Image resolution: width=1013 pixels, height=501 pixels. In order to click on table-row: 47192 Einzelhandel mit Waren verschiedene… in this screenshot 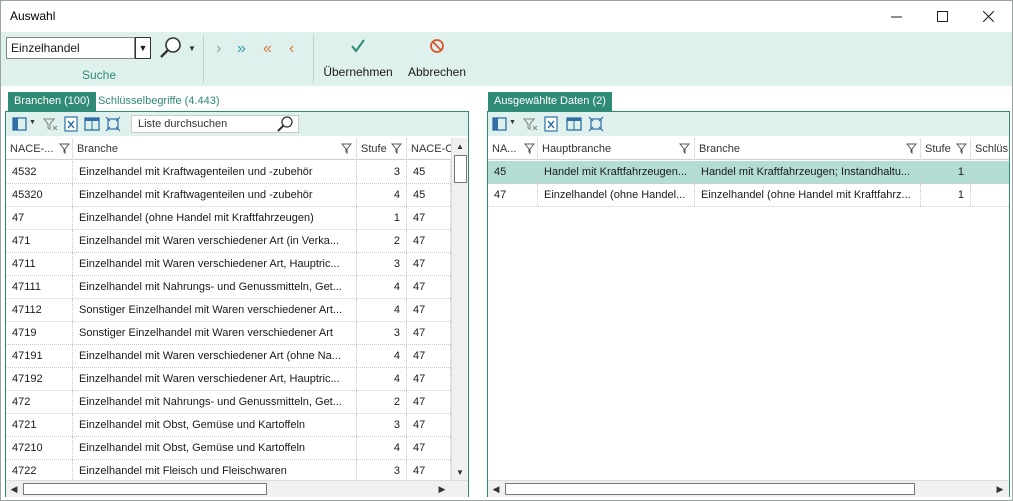, I will do `click(228, 379)`.